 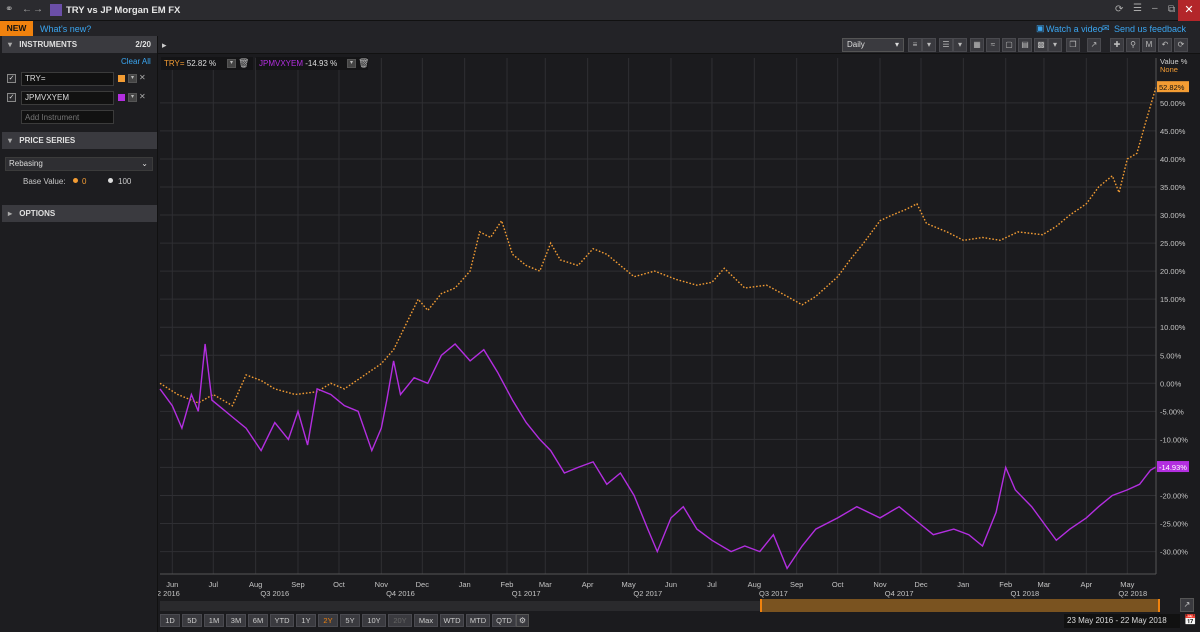 I want to click on interval-value: Daily, so click(x=856, y=44).